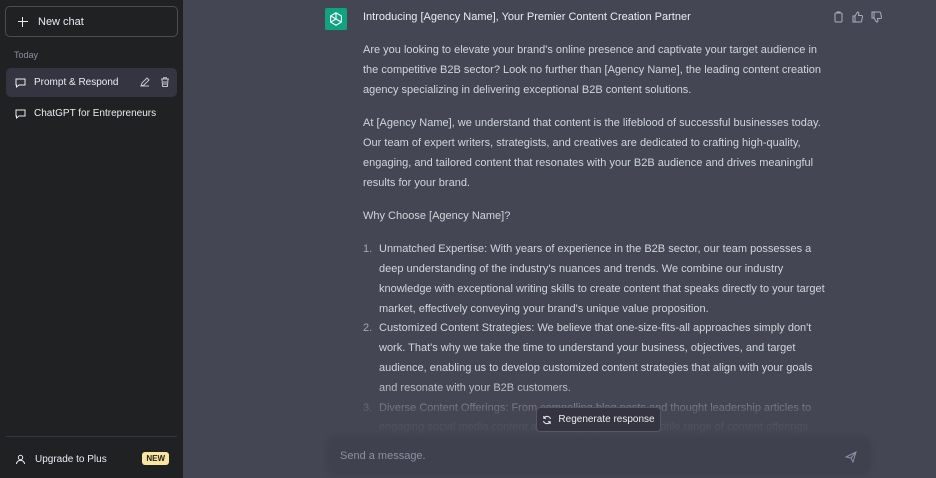  What do you see at coordinates (877, 16) in the screenshot?
I see `thumbs-down-icon` at bounding box center [877, 16].